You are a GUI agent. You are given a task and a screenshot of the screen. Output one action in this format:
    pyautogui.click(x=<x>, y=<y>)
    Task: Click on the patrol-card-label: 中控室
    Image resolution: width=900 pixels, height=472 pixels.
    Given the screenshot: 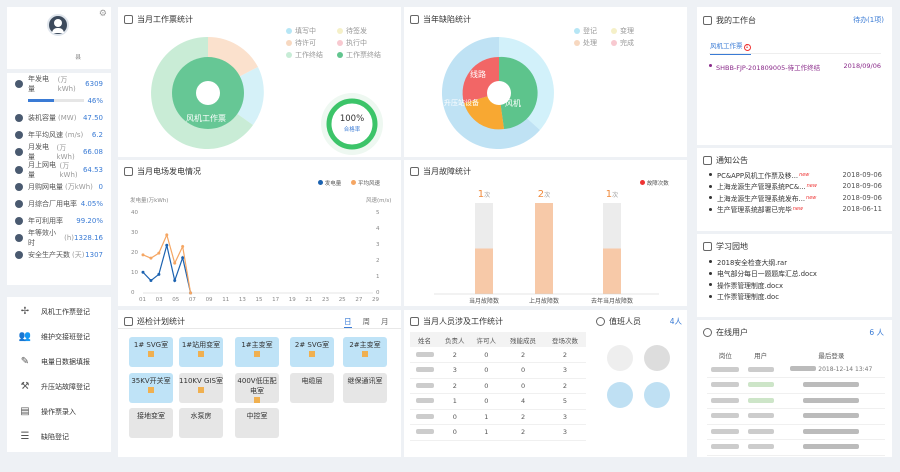 What is the action you would take?
    pyautogui.click(x=257, y=416)
    